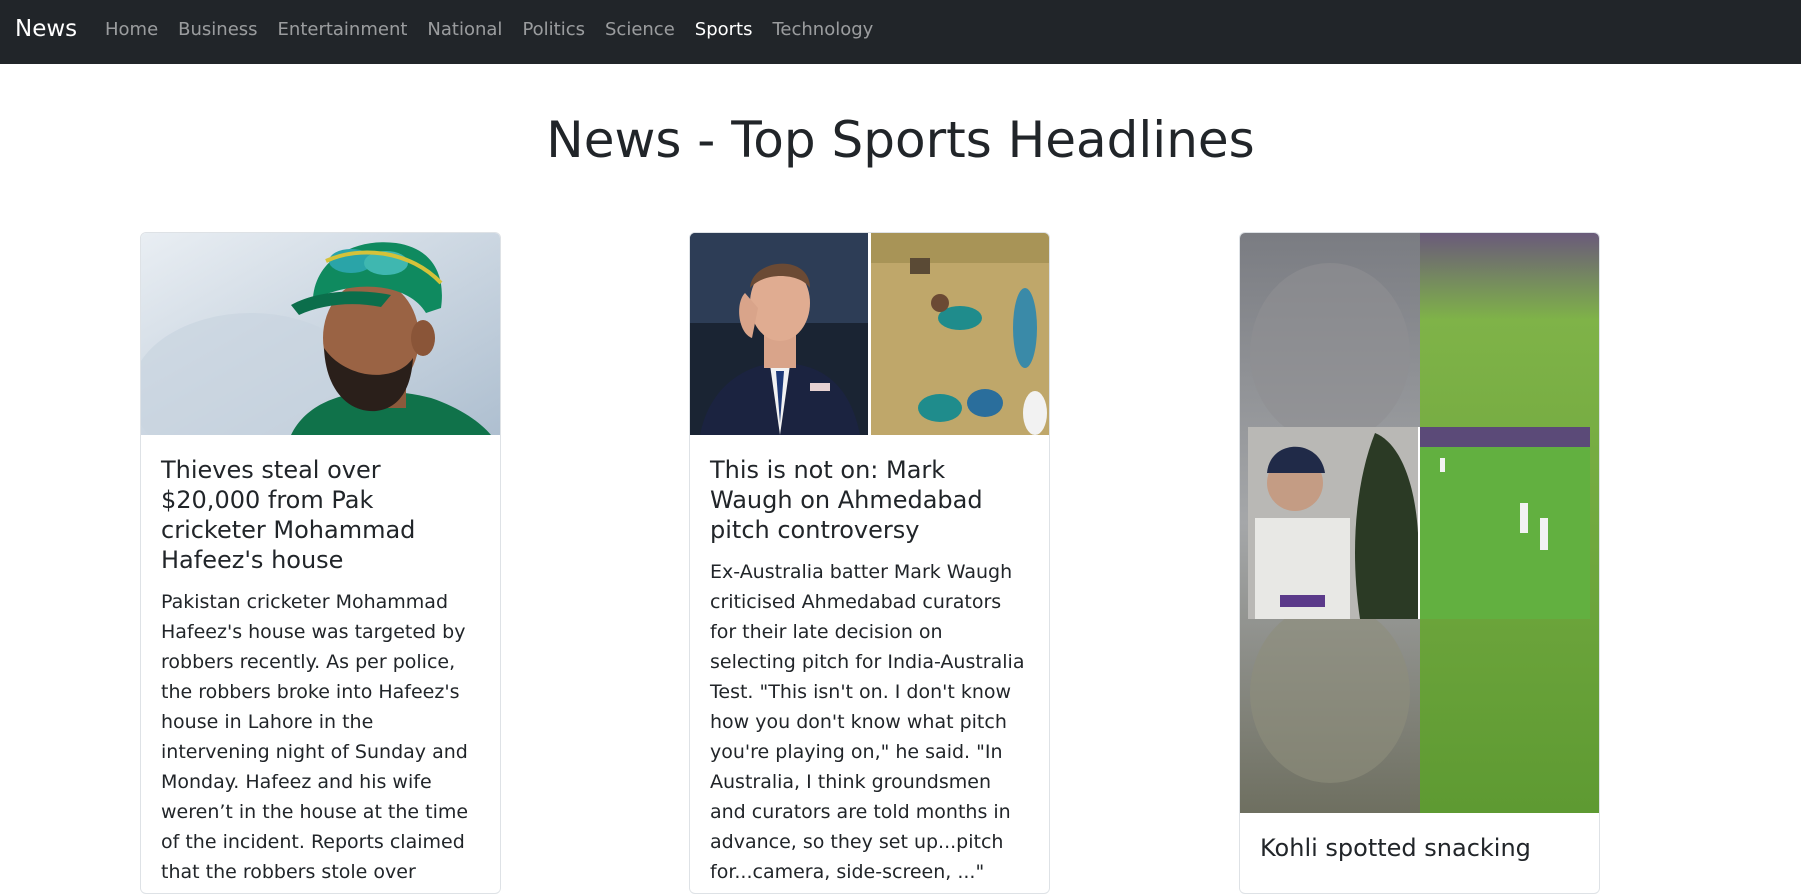  Describe the element at coordinates (1419, 848) in the screenshot. I see `card-title: Kohli spotted snacking` at that location.